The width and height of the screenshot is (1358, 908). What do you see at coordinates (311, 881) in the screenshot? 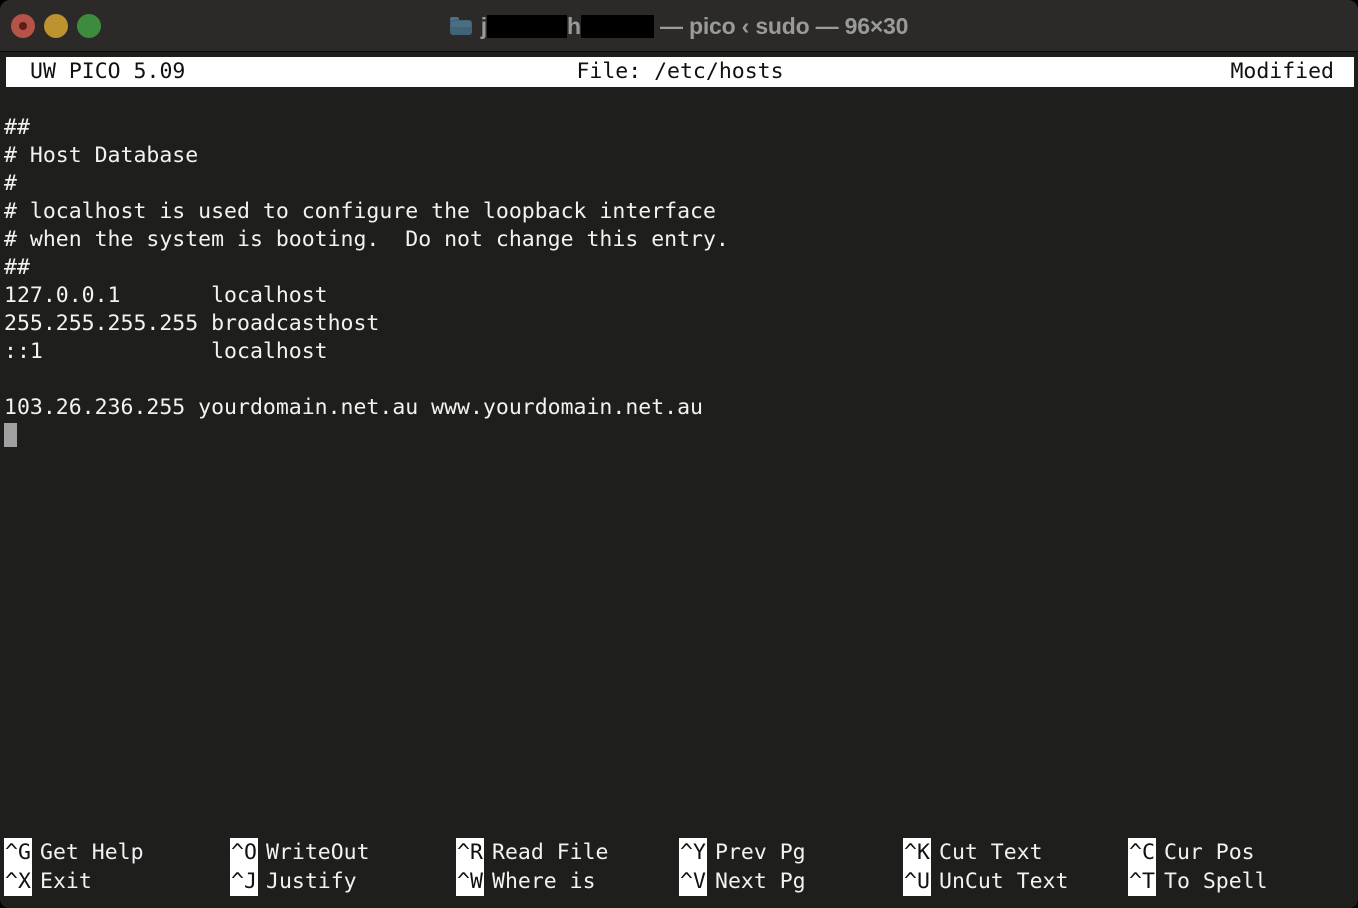
I see `shortcut-label: Justify` at bounding box center [311, 881].